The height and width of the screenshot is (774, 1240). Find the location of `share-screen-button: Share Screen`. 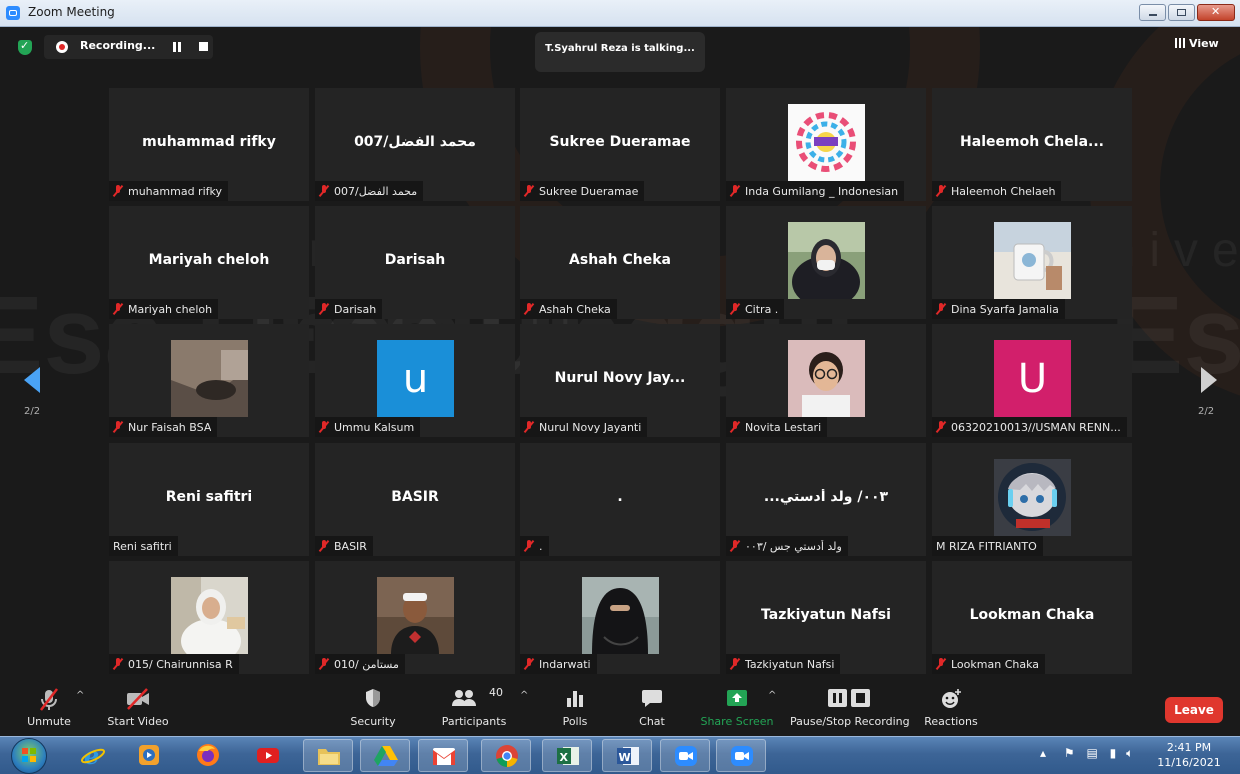

share-screen-button: Share Screen is located at coordinates (737, 709).